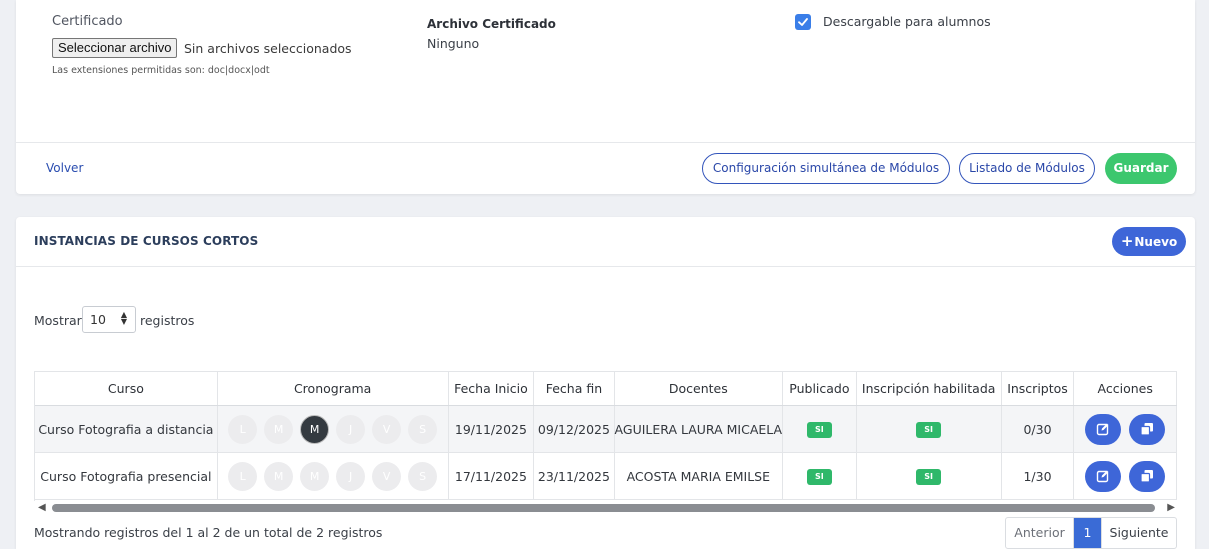 This screenshot has width=1209, height=549. Describe the element at coordinates (1171, 508) in the screenshot. I see `scroll-right-icon: ▶` at that location.